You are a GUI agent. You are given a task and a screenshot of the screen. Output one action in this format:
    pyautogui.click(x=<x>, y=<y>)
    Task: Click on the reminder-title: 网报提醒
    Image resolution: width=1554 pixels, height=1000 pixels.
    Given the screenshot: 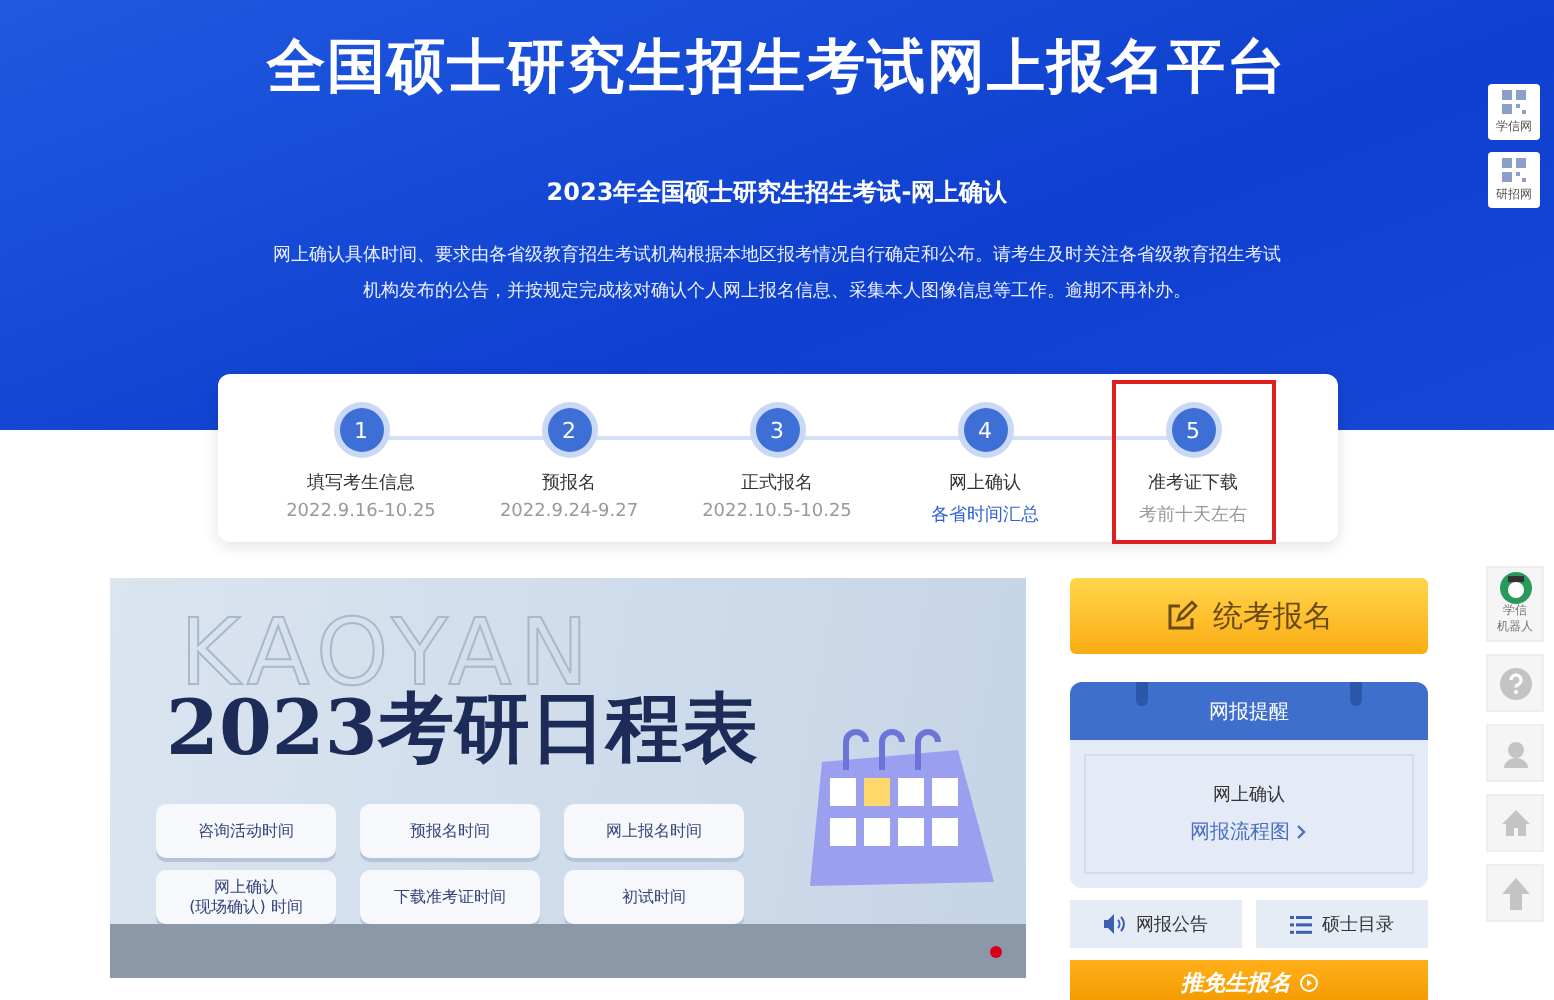 What is the action you would take?
    pyautogui.click(x=1249, y=711)
    